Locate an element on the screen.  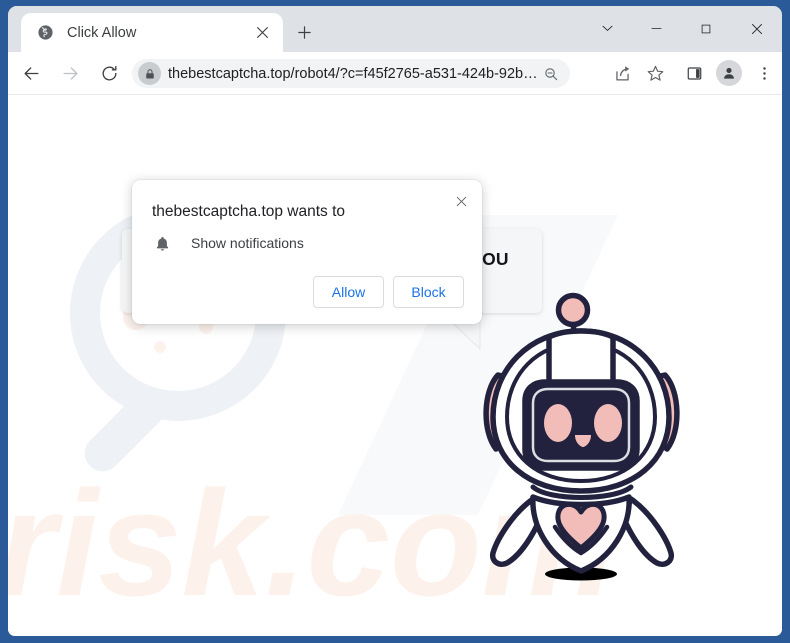
avatar is located at coordinates (729, 73).